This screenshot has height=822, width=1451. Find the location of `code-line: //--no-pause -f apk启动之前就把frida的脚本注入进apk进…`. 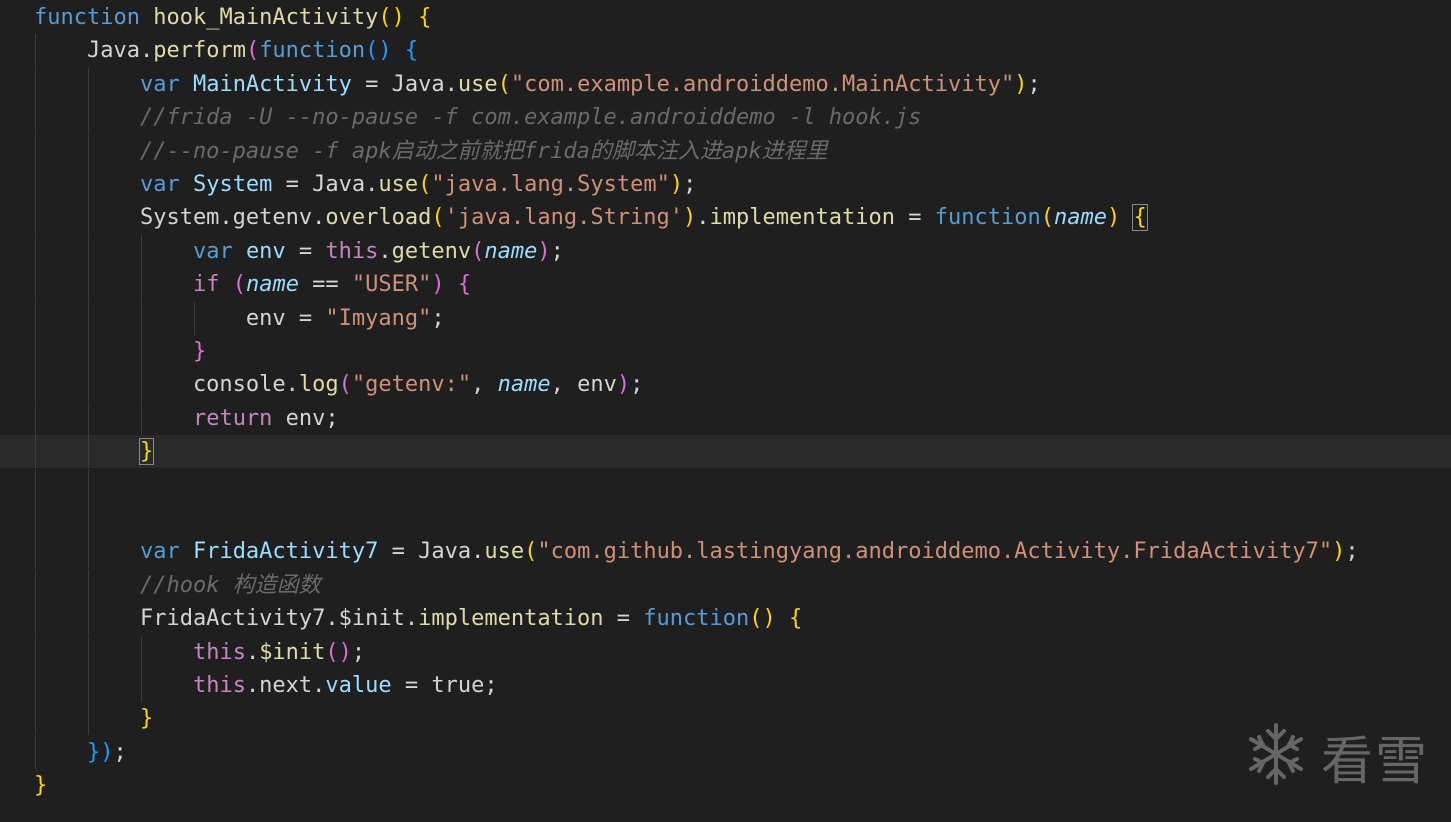

code-line: //--no-pause -f apk启动之前就把frida的脚本注入进apk进… is located at coordinates (725, 151).